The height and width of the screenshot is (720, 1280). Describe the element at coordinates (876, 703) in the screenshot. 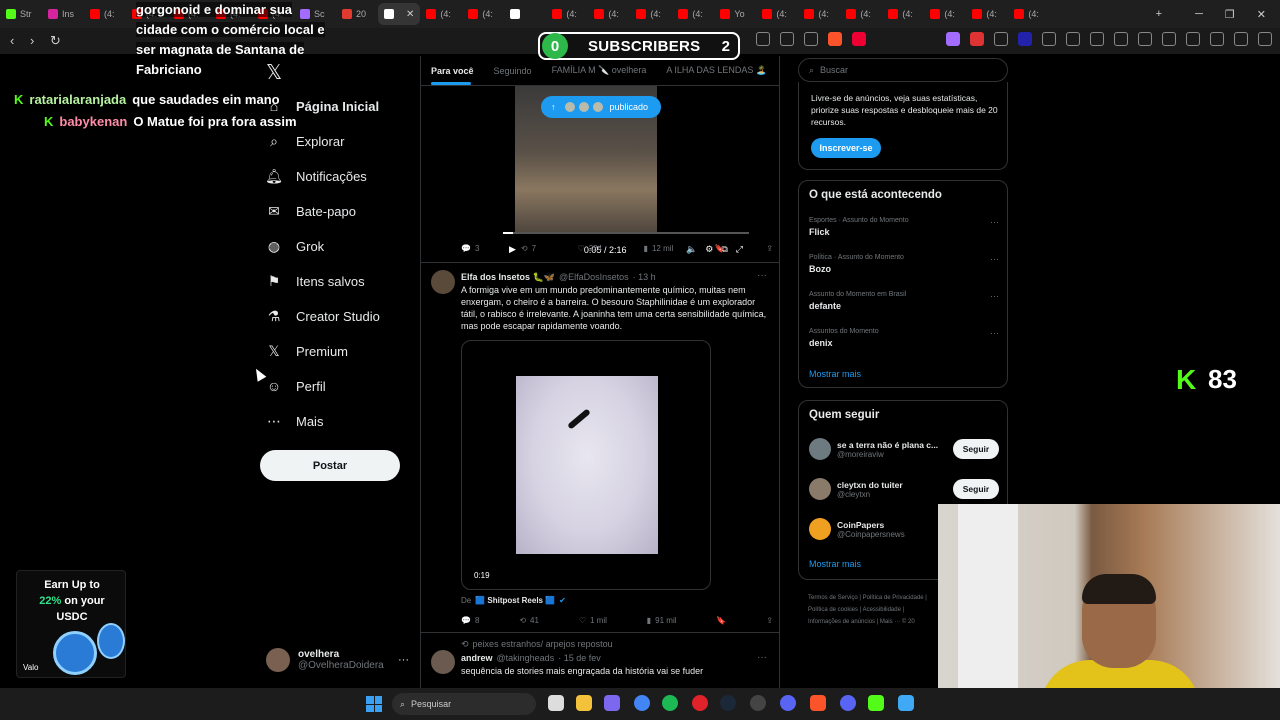

I see `kick-icon` at that location.